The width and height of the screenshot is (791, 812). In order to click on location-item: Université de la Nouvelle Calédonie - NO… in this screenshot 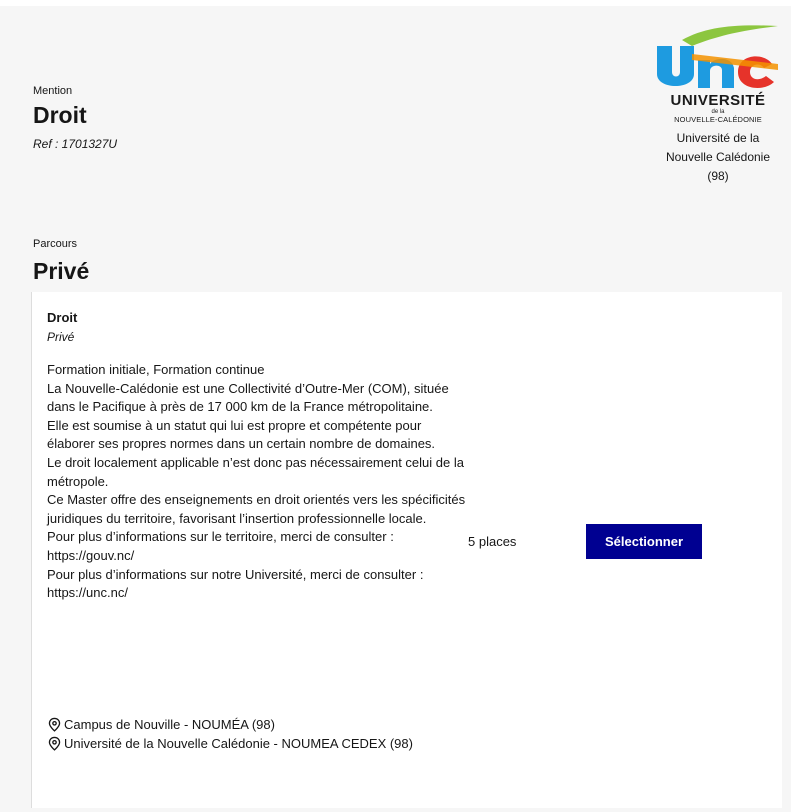, I will do `click(252, 744)`.